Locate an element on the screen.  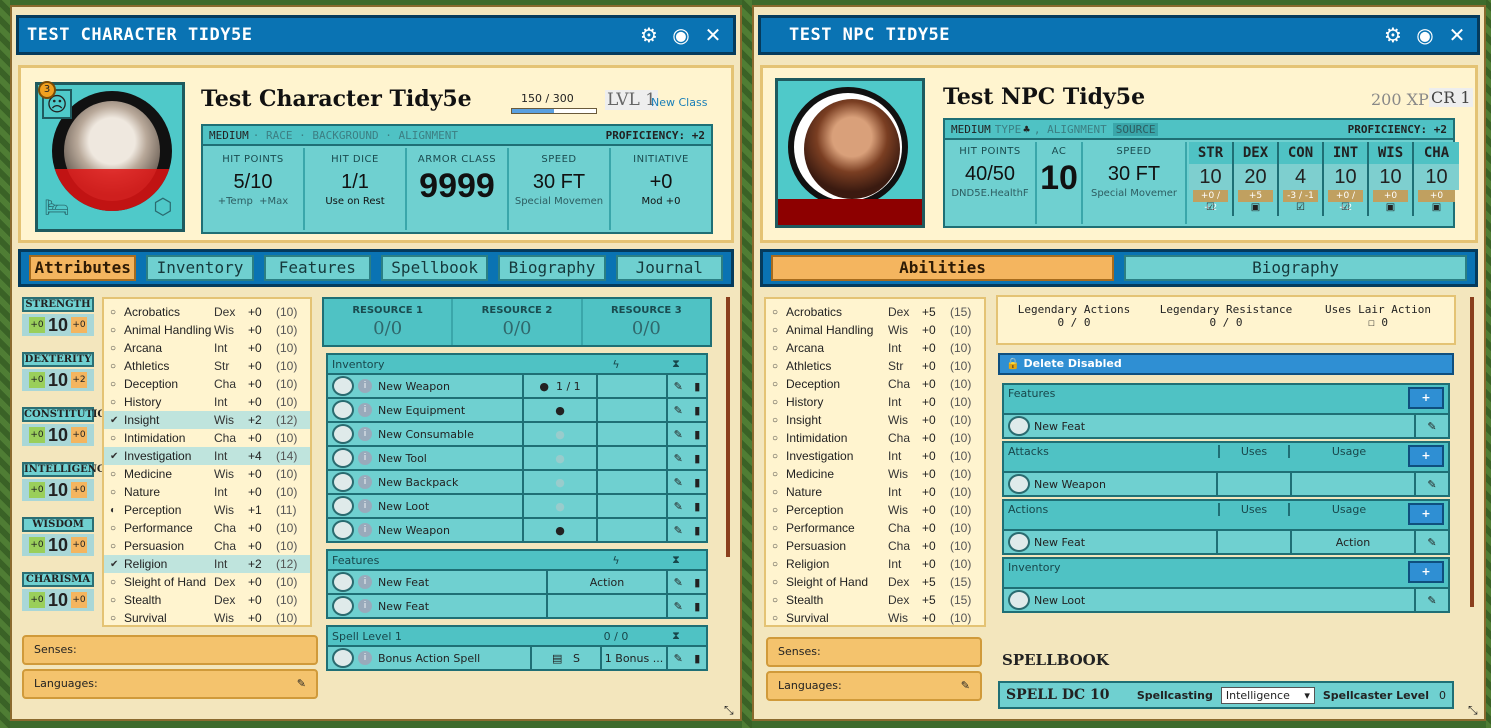
hit-points: HIT POINTS 5/10 +Temp +Max is located at coordinates (254, 189).